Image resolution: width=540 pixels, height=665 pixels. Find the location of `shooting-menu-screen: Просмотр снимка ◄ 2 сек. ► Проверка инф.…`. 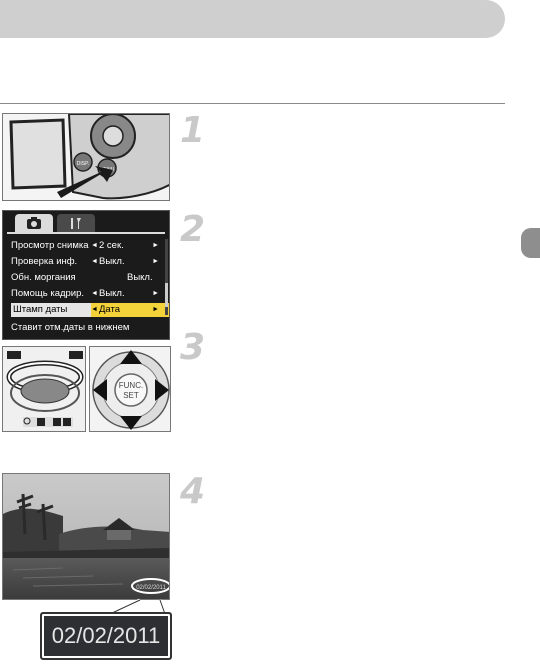

shooting-menu-screen: Просмотр снимка ◄ 2 сек. ► Проверка инф.… is located at coordinates (86, 275).